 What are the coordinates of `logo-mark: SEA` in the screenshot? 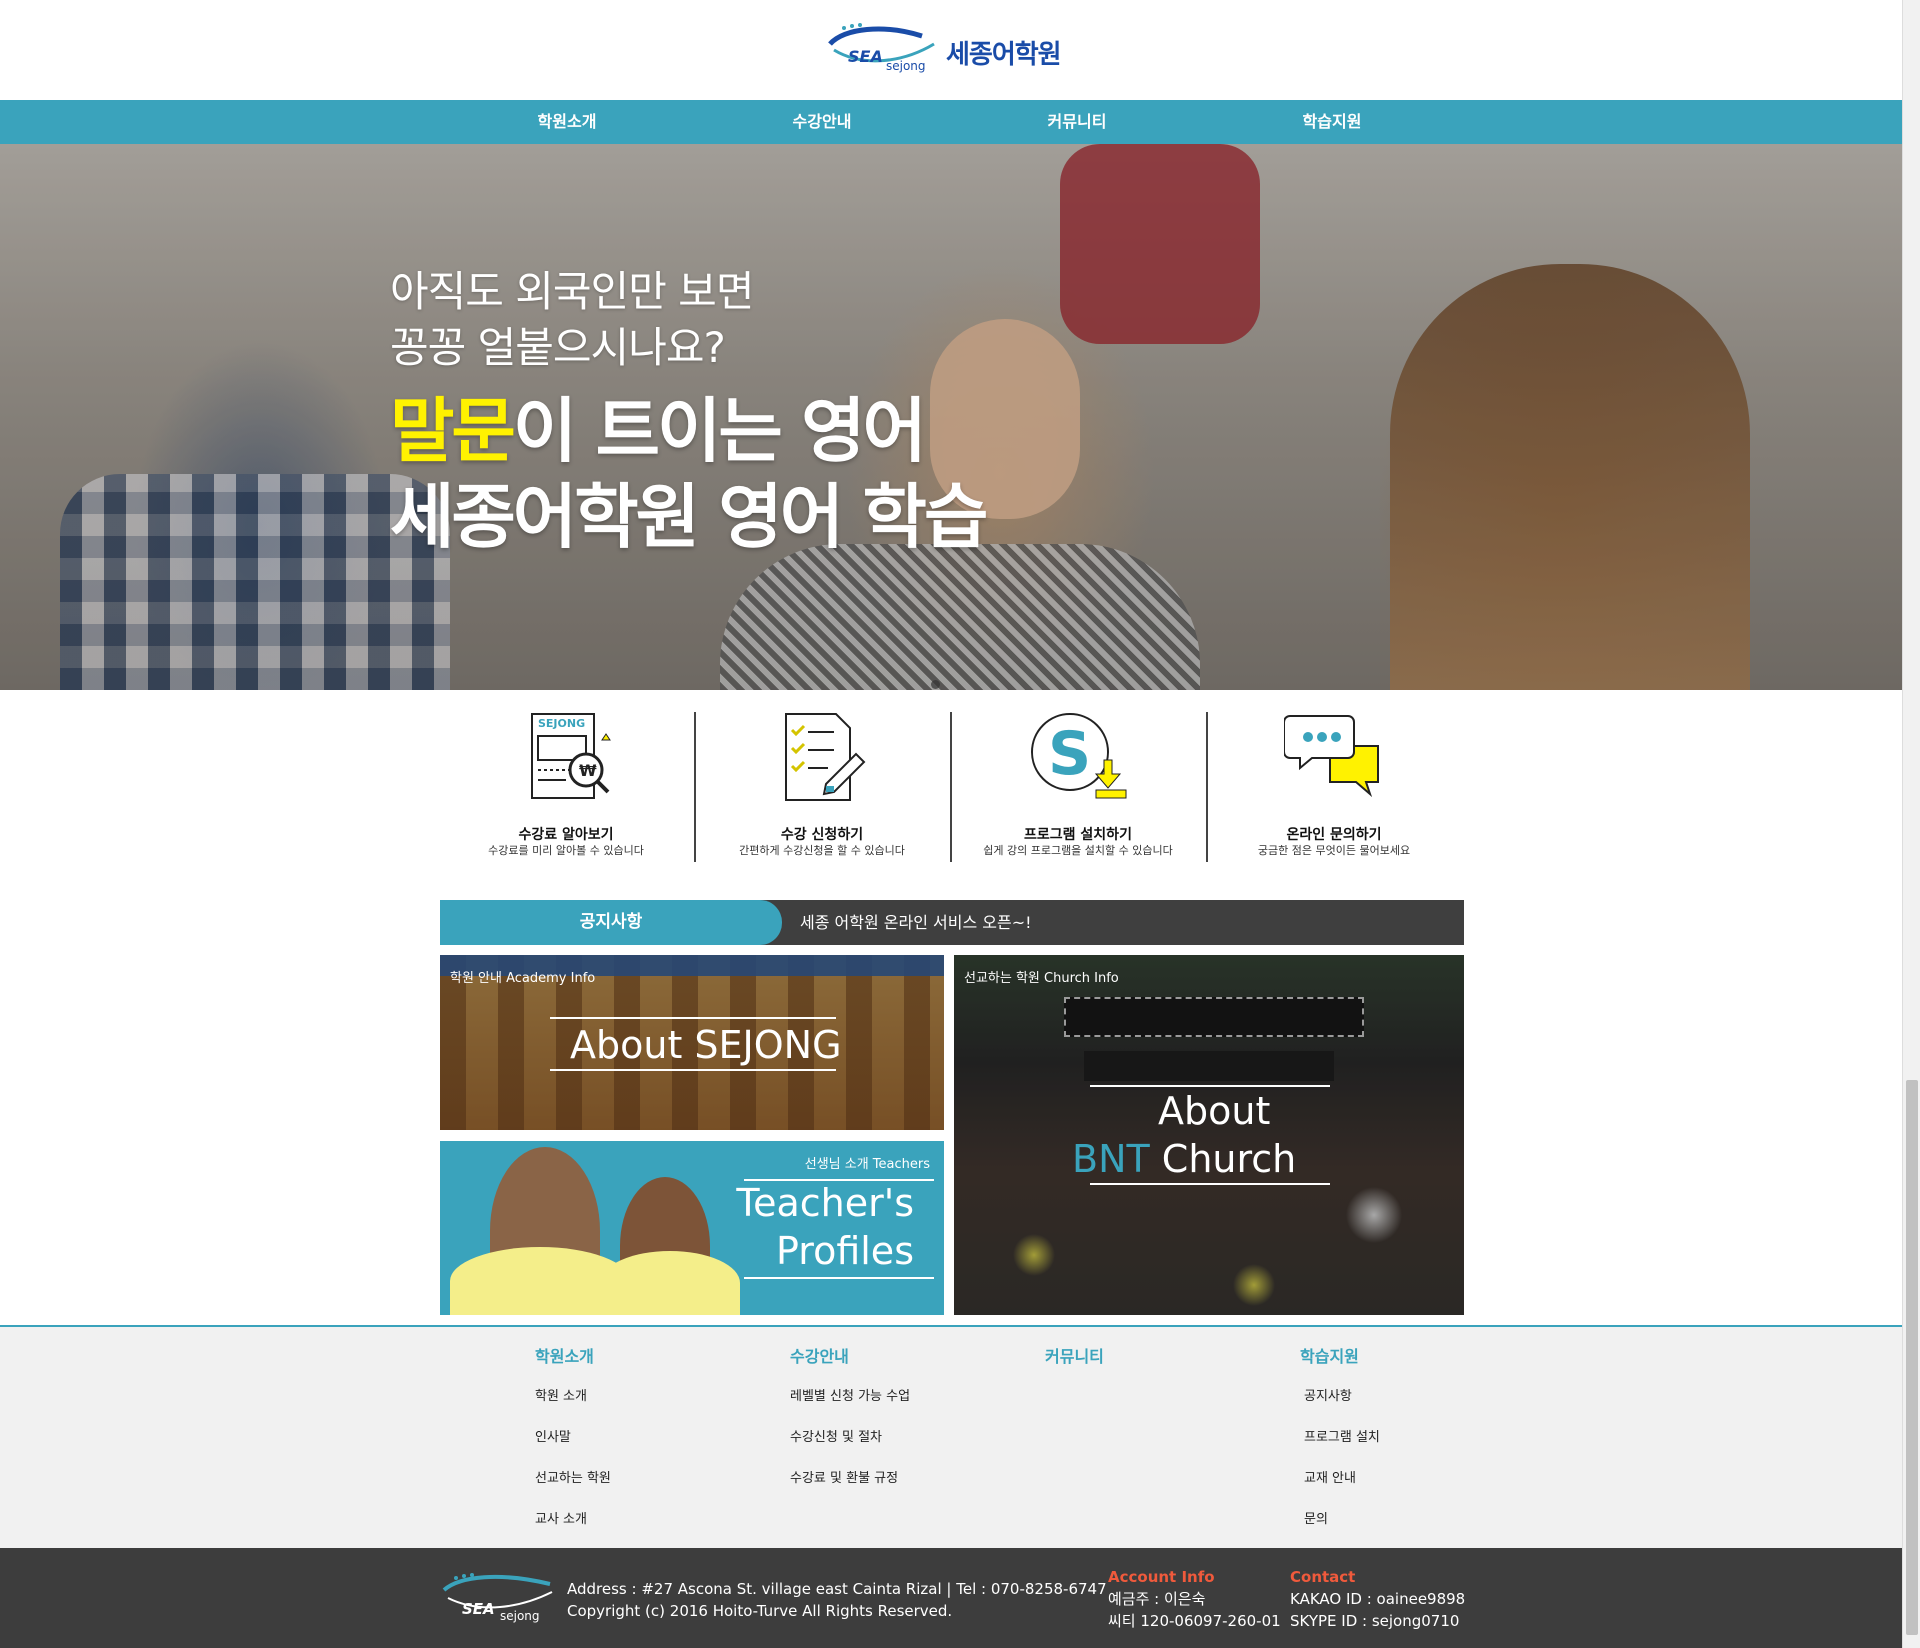 It's located at (865, 56).